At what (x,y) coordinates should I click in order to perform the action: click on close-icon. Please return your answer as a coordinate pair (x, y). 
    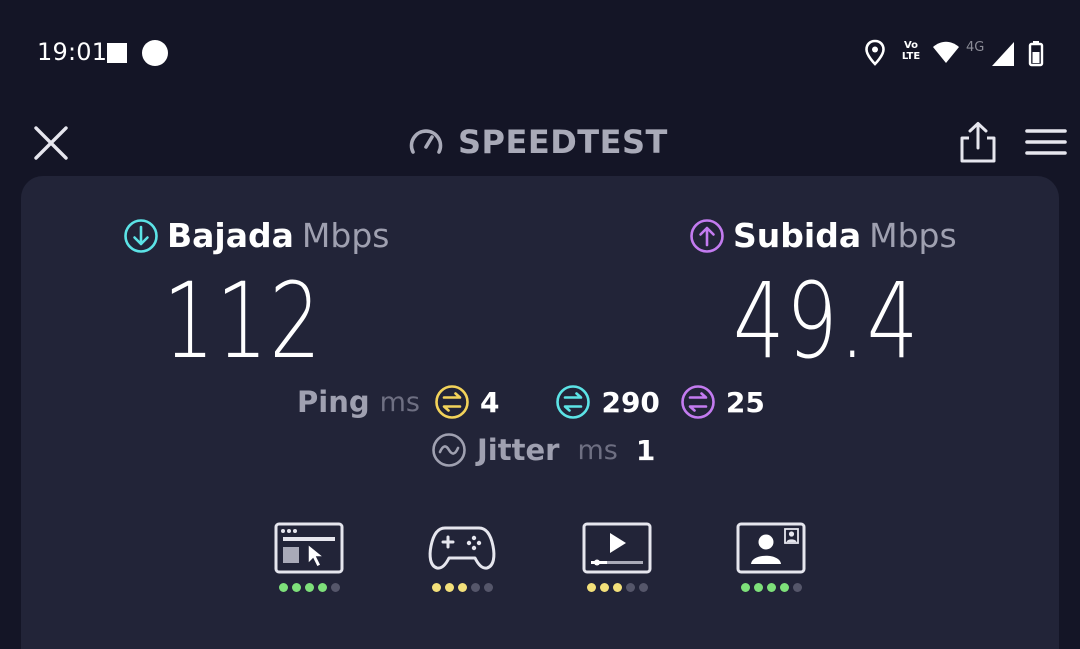
    Looking at the image, I should click on (51, 143).